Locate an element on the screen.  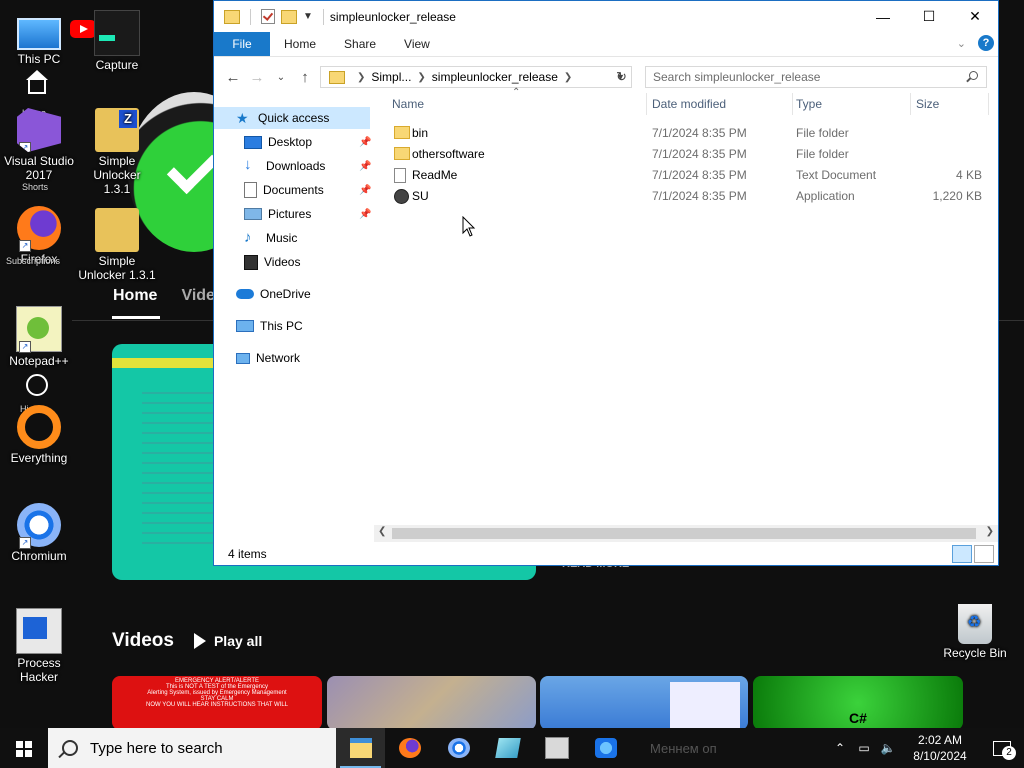
desktop-icon is located at coordinates (253, 142).